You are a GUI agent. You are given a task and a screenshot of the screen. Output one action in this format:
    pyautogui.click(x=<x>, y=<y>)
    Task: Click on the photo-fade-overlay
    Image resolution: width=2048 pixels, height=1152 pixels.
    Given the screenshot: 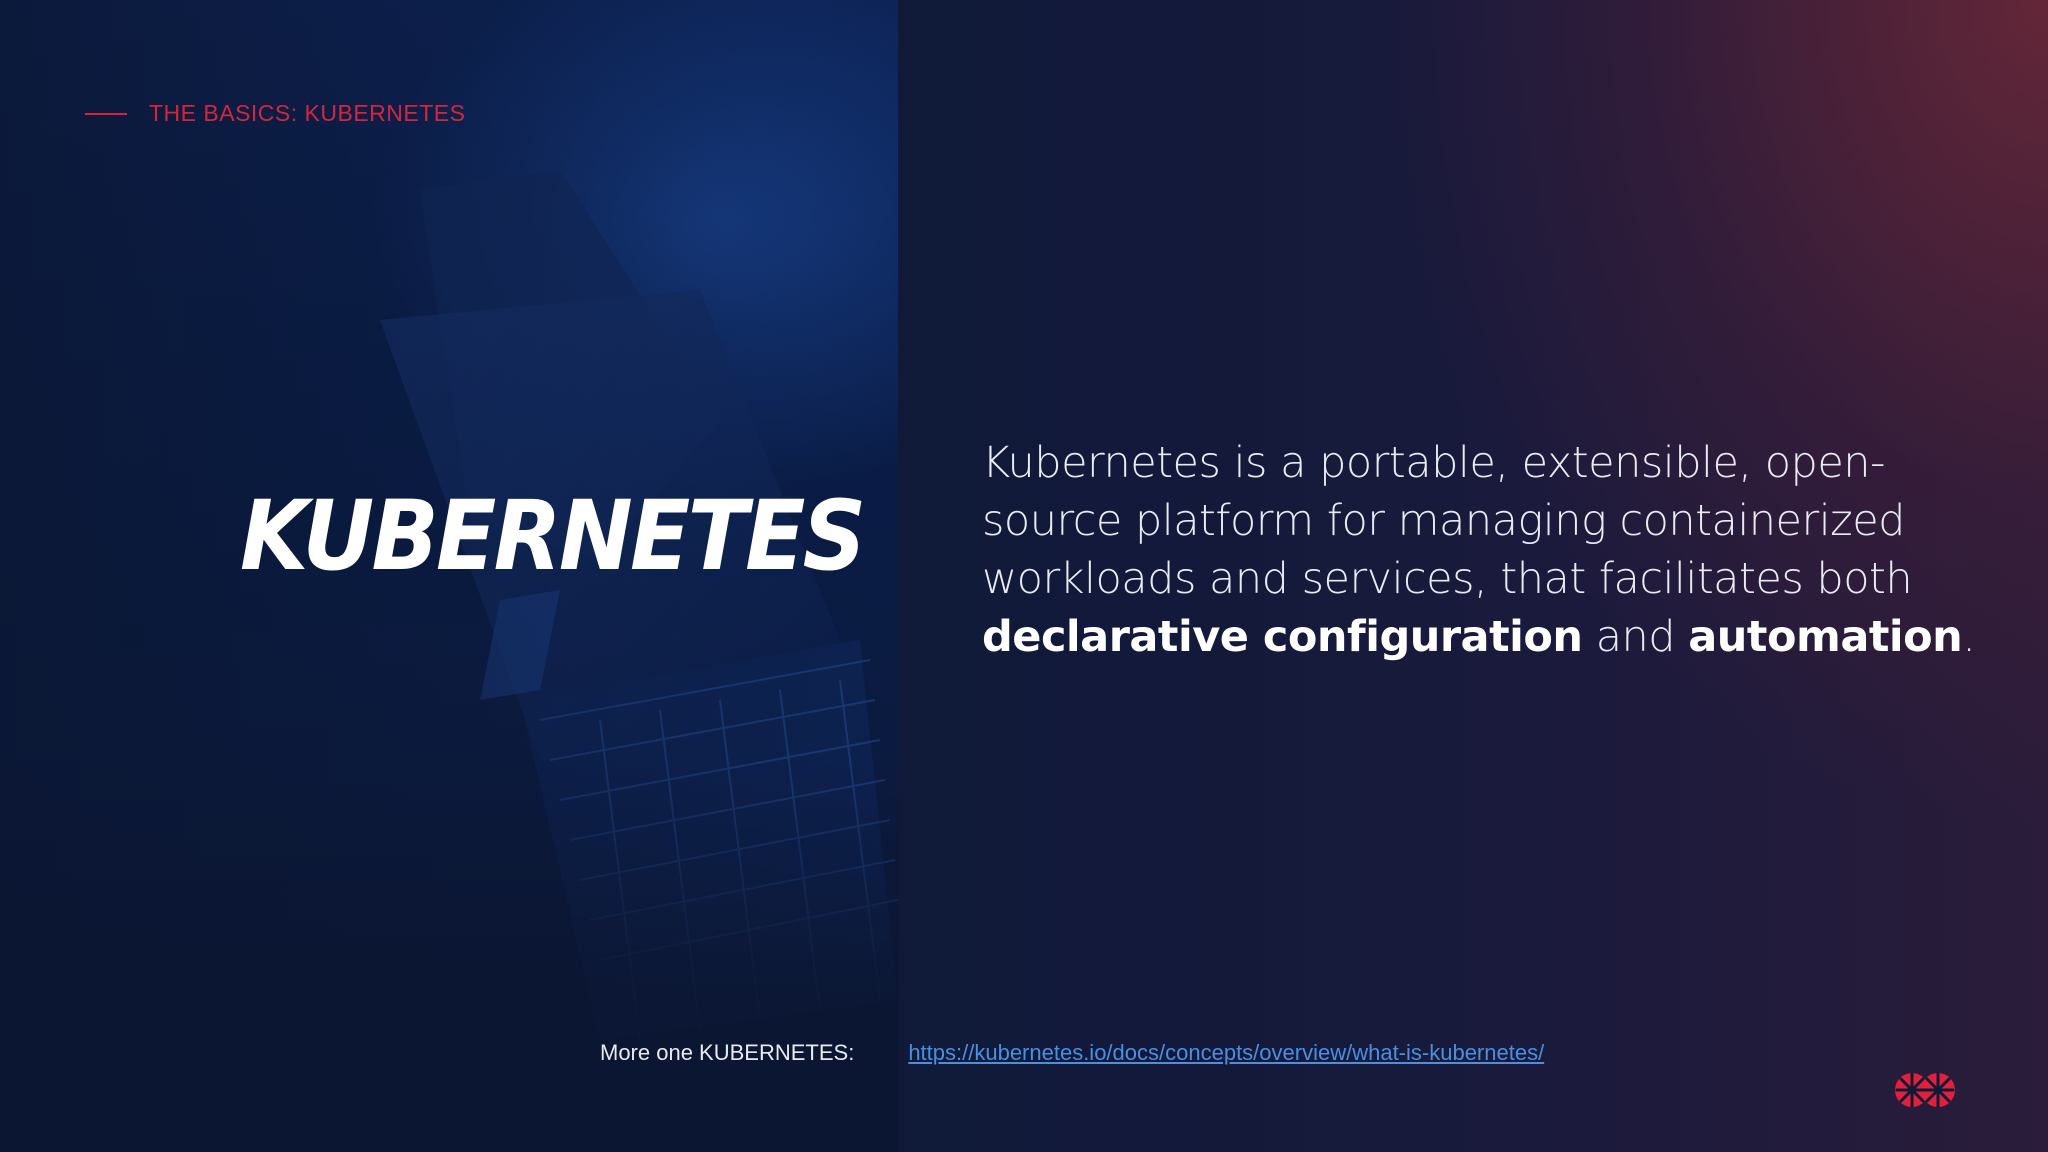 What is the action you would take?
    pyautogui.click(x=449, y=956)
    